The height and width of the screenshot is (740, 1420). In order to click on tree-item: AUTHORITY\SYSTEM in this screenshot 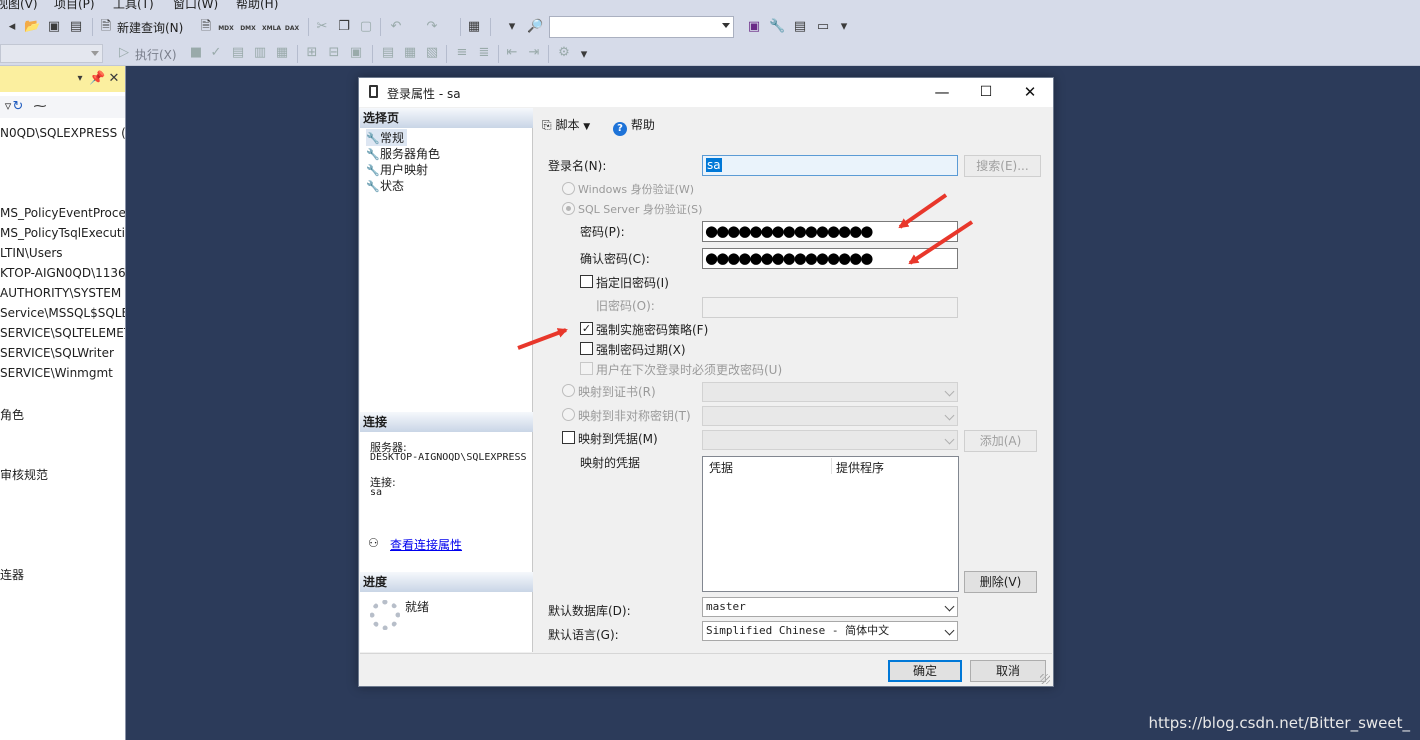, I will do `click(60, 293)`.